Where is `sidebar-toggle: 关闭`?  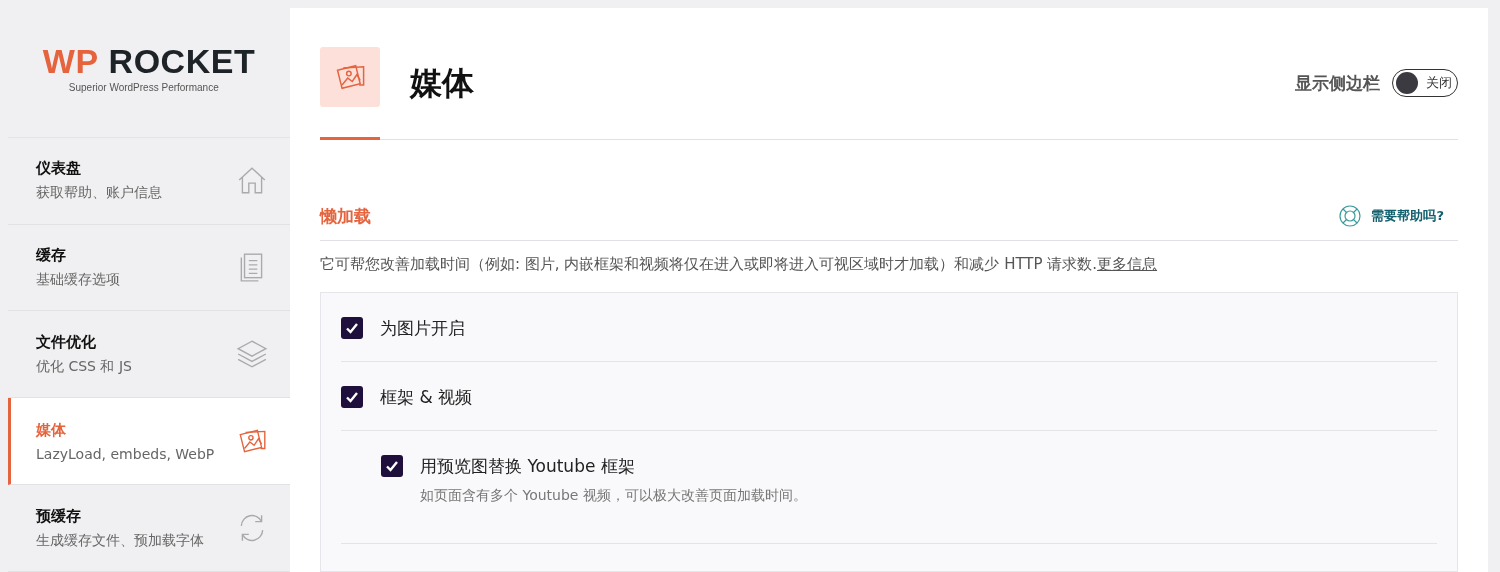 sidebar-toggle: 关闭 is located at coordinates (1425, 83).